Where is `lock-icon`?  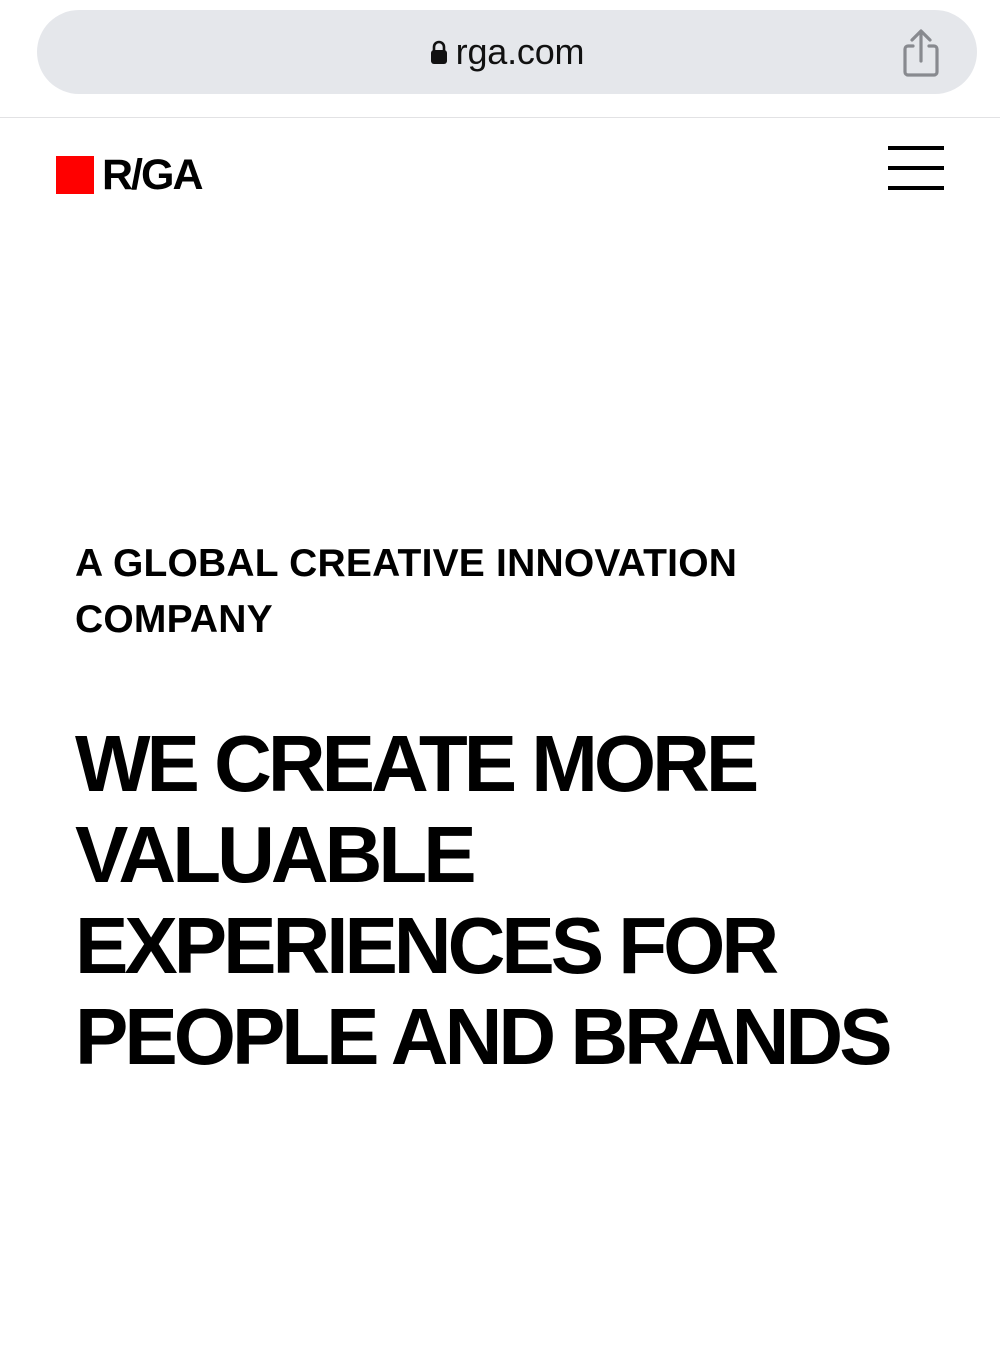
lock-icon is located at coordinates (439, 53).